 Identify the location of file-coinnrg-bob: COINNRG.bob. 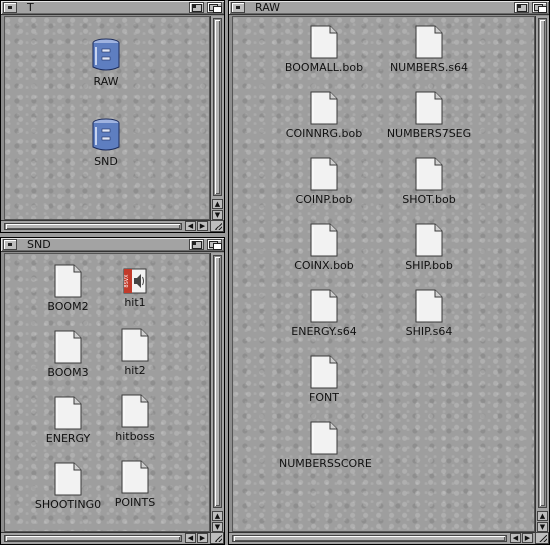
(324, 115).